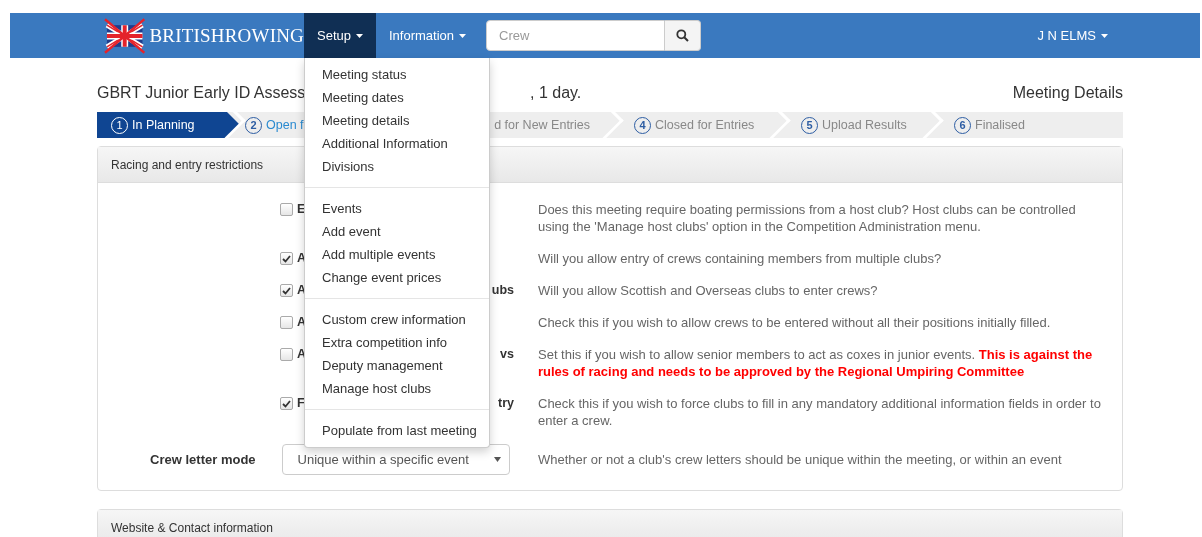 This screenshot has height=537, width=1202. Describe the element at coordinates (740, 258) in the screenshot. I see `option-description: Will you allow entry of crews containing members from multiple clubs?` at that location.